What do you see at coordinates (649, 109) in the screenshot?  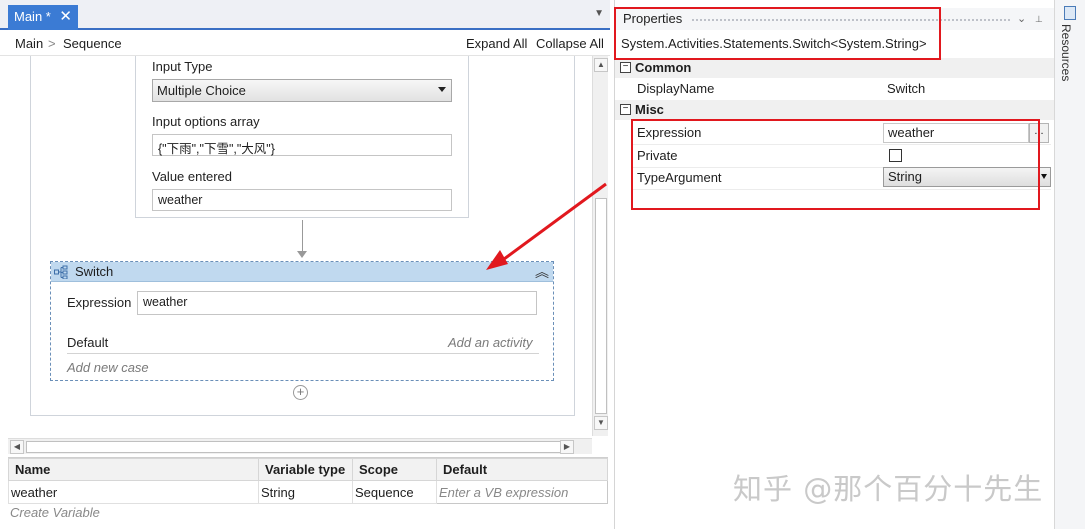 I see `category-misc-label: Misc` at bounding box center [649, 109].